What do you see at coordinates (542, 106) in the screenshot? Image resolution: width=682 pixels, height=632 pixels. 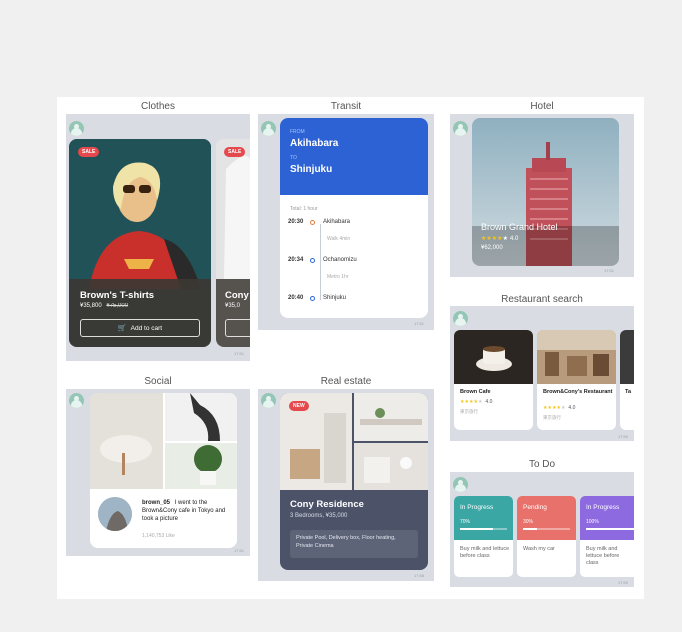 I see `section-title-hotel: Hotel` at bounding box center [542, 106].